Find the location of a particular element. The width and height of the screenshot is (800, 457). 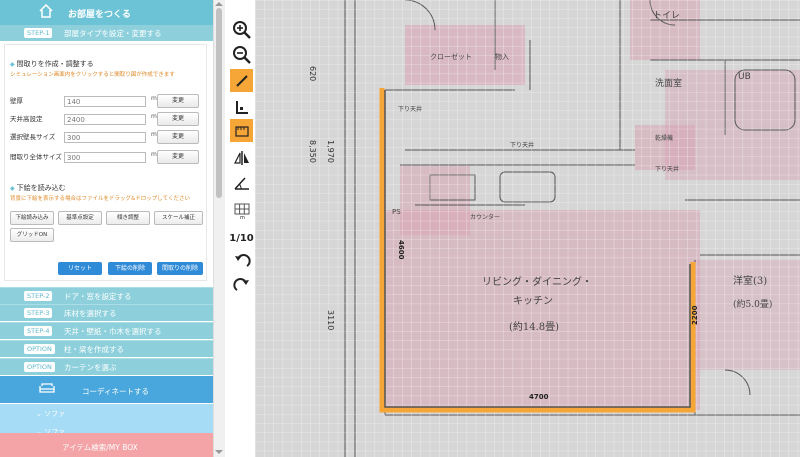

item-search-bar: アイテム検索/MY BOX is located at coordinates (106, 445).